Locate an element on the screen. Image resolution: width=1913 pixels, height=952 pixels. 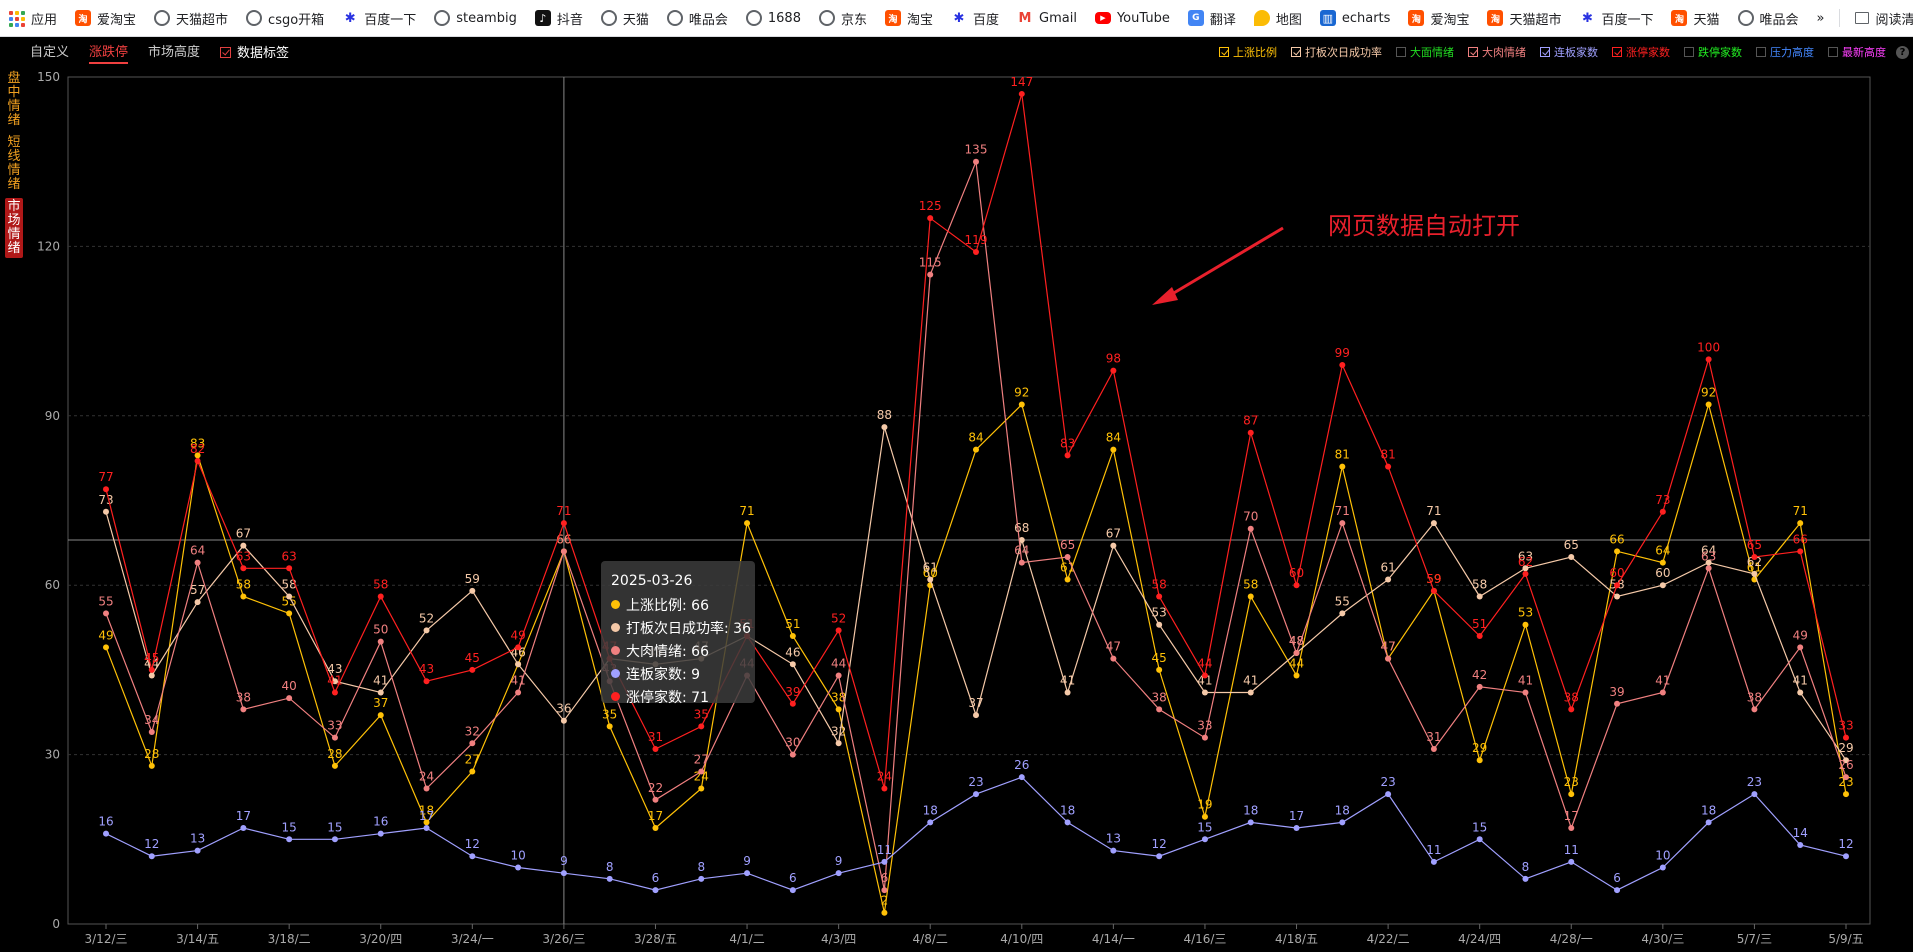
data-label: 41 is located at coordinates (1662, 680).